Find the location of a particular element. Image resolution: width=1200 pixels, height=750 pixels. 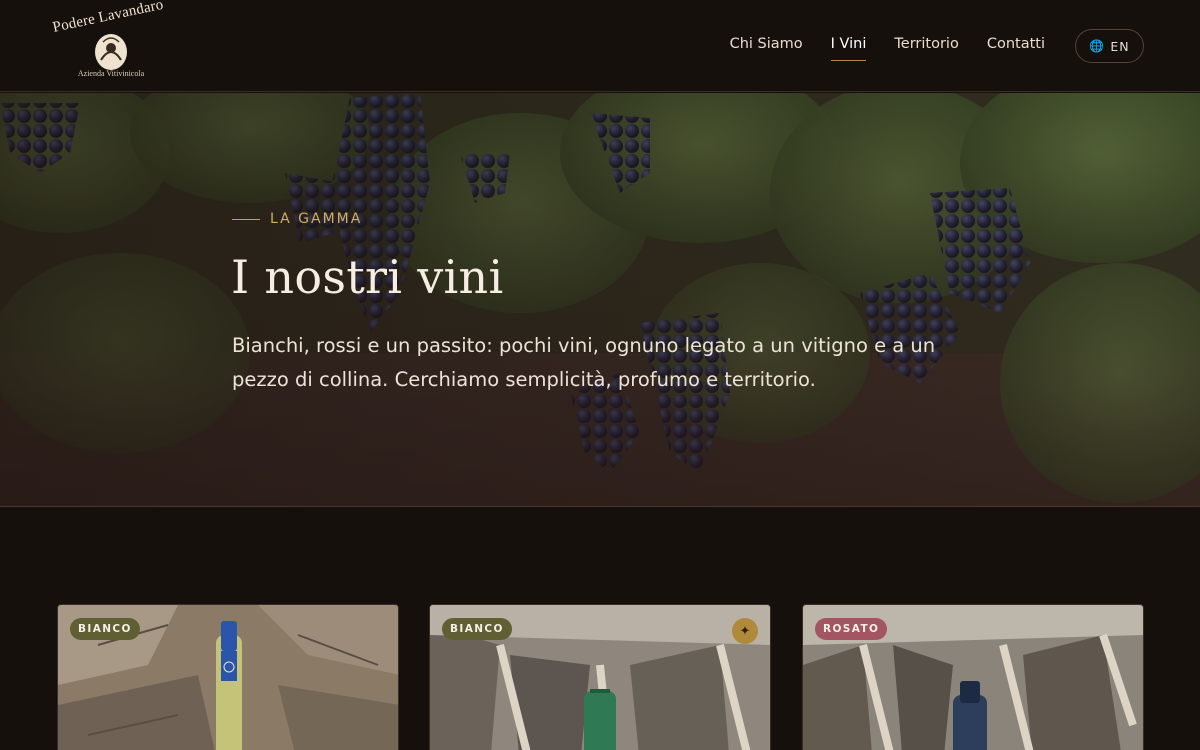

wine-card: ROSATO is located at coordinates (973, 677).